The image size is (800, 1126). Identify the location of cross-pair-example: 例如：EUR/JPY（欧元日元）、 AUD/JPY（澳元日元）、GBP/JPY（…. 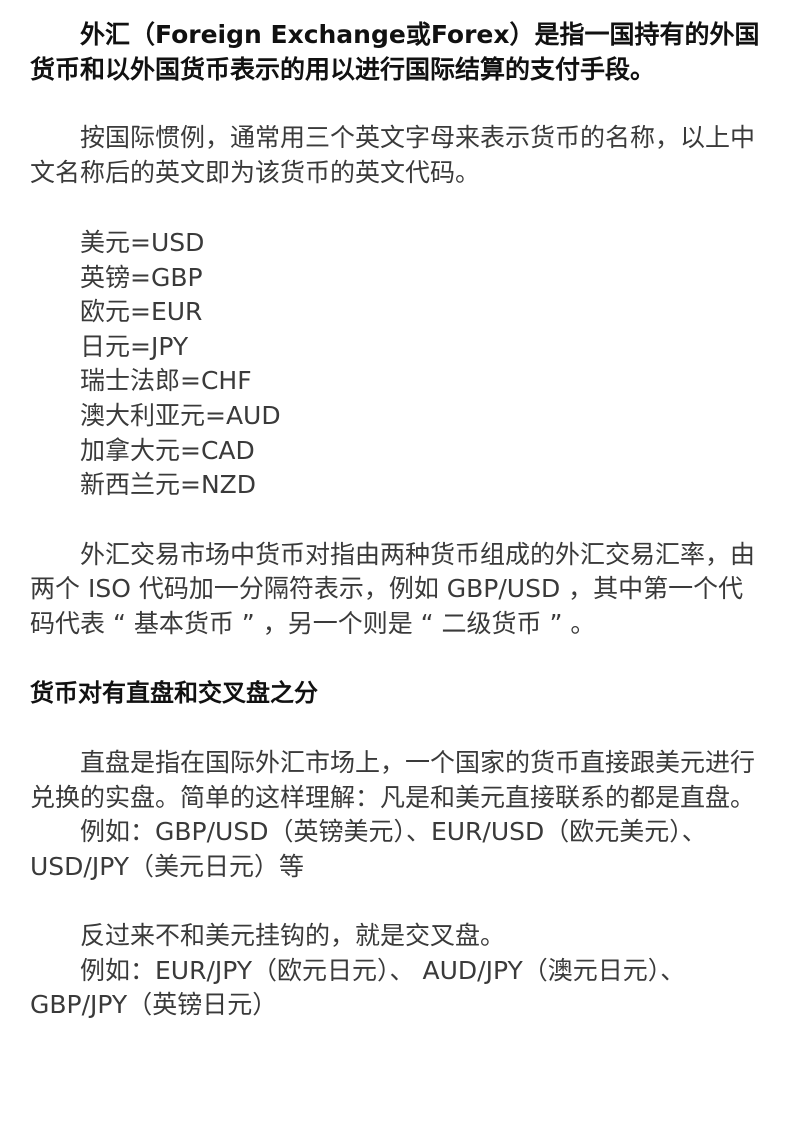
(358, 987).